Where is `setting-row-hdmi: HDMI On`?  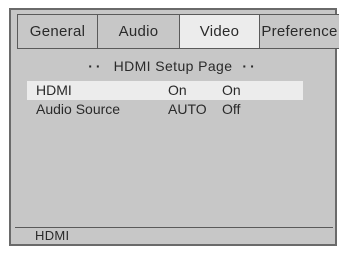
setting-row-hdmi: HDMI On is located at coordinates (119, 90).